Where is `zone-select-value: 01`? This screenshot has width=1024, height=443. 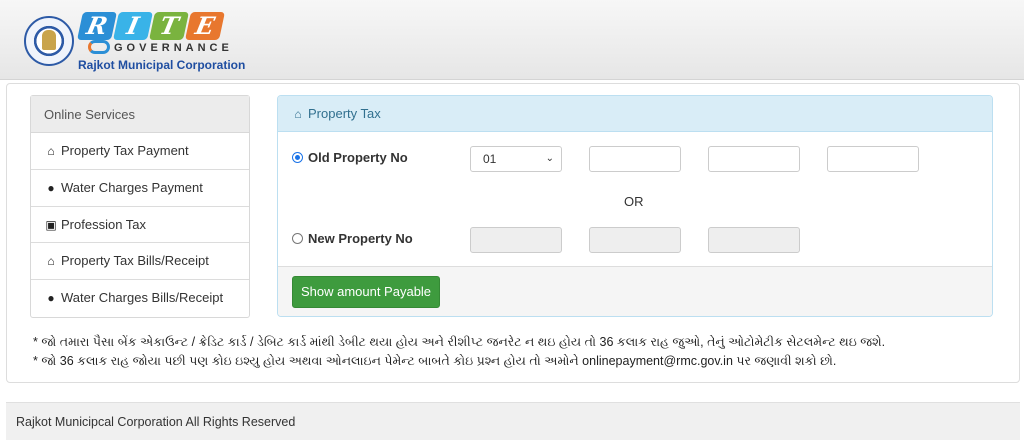
zone-select-value: 01 is located at coordinates (490, 159).